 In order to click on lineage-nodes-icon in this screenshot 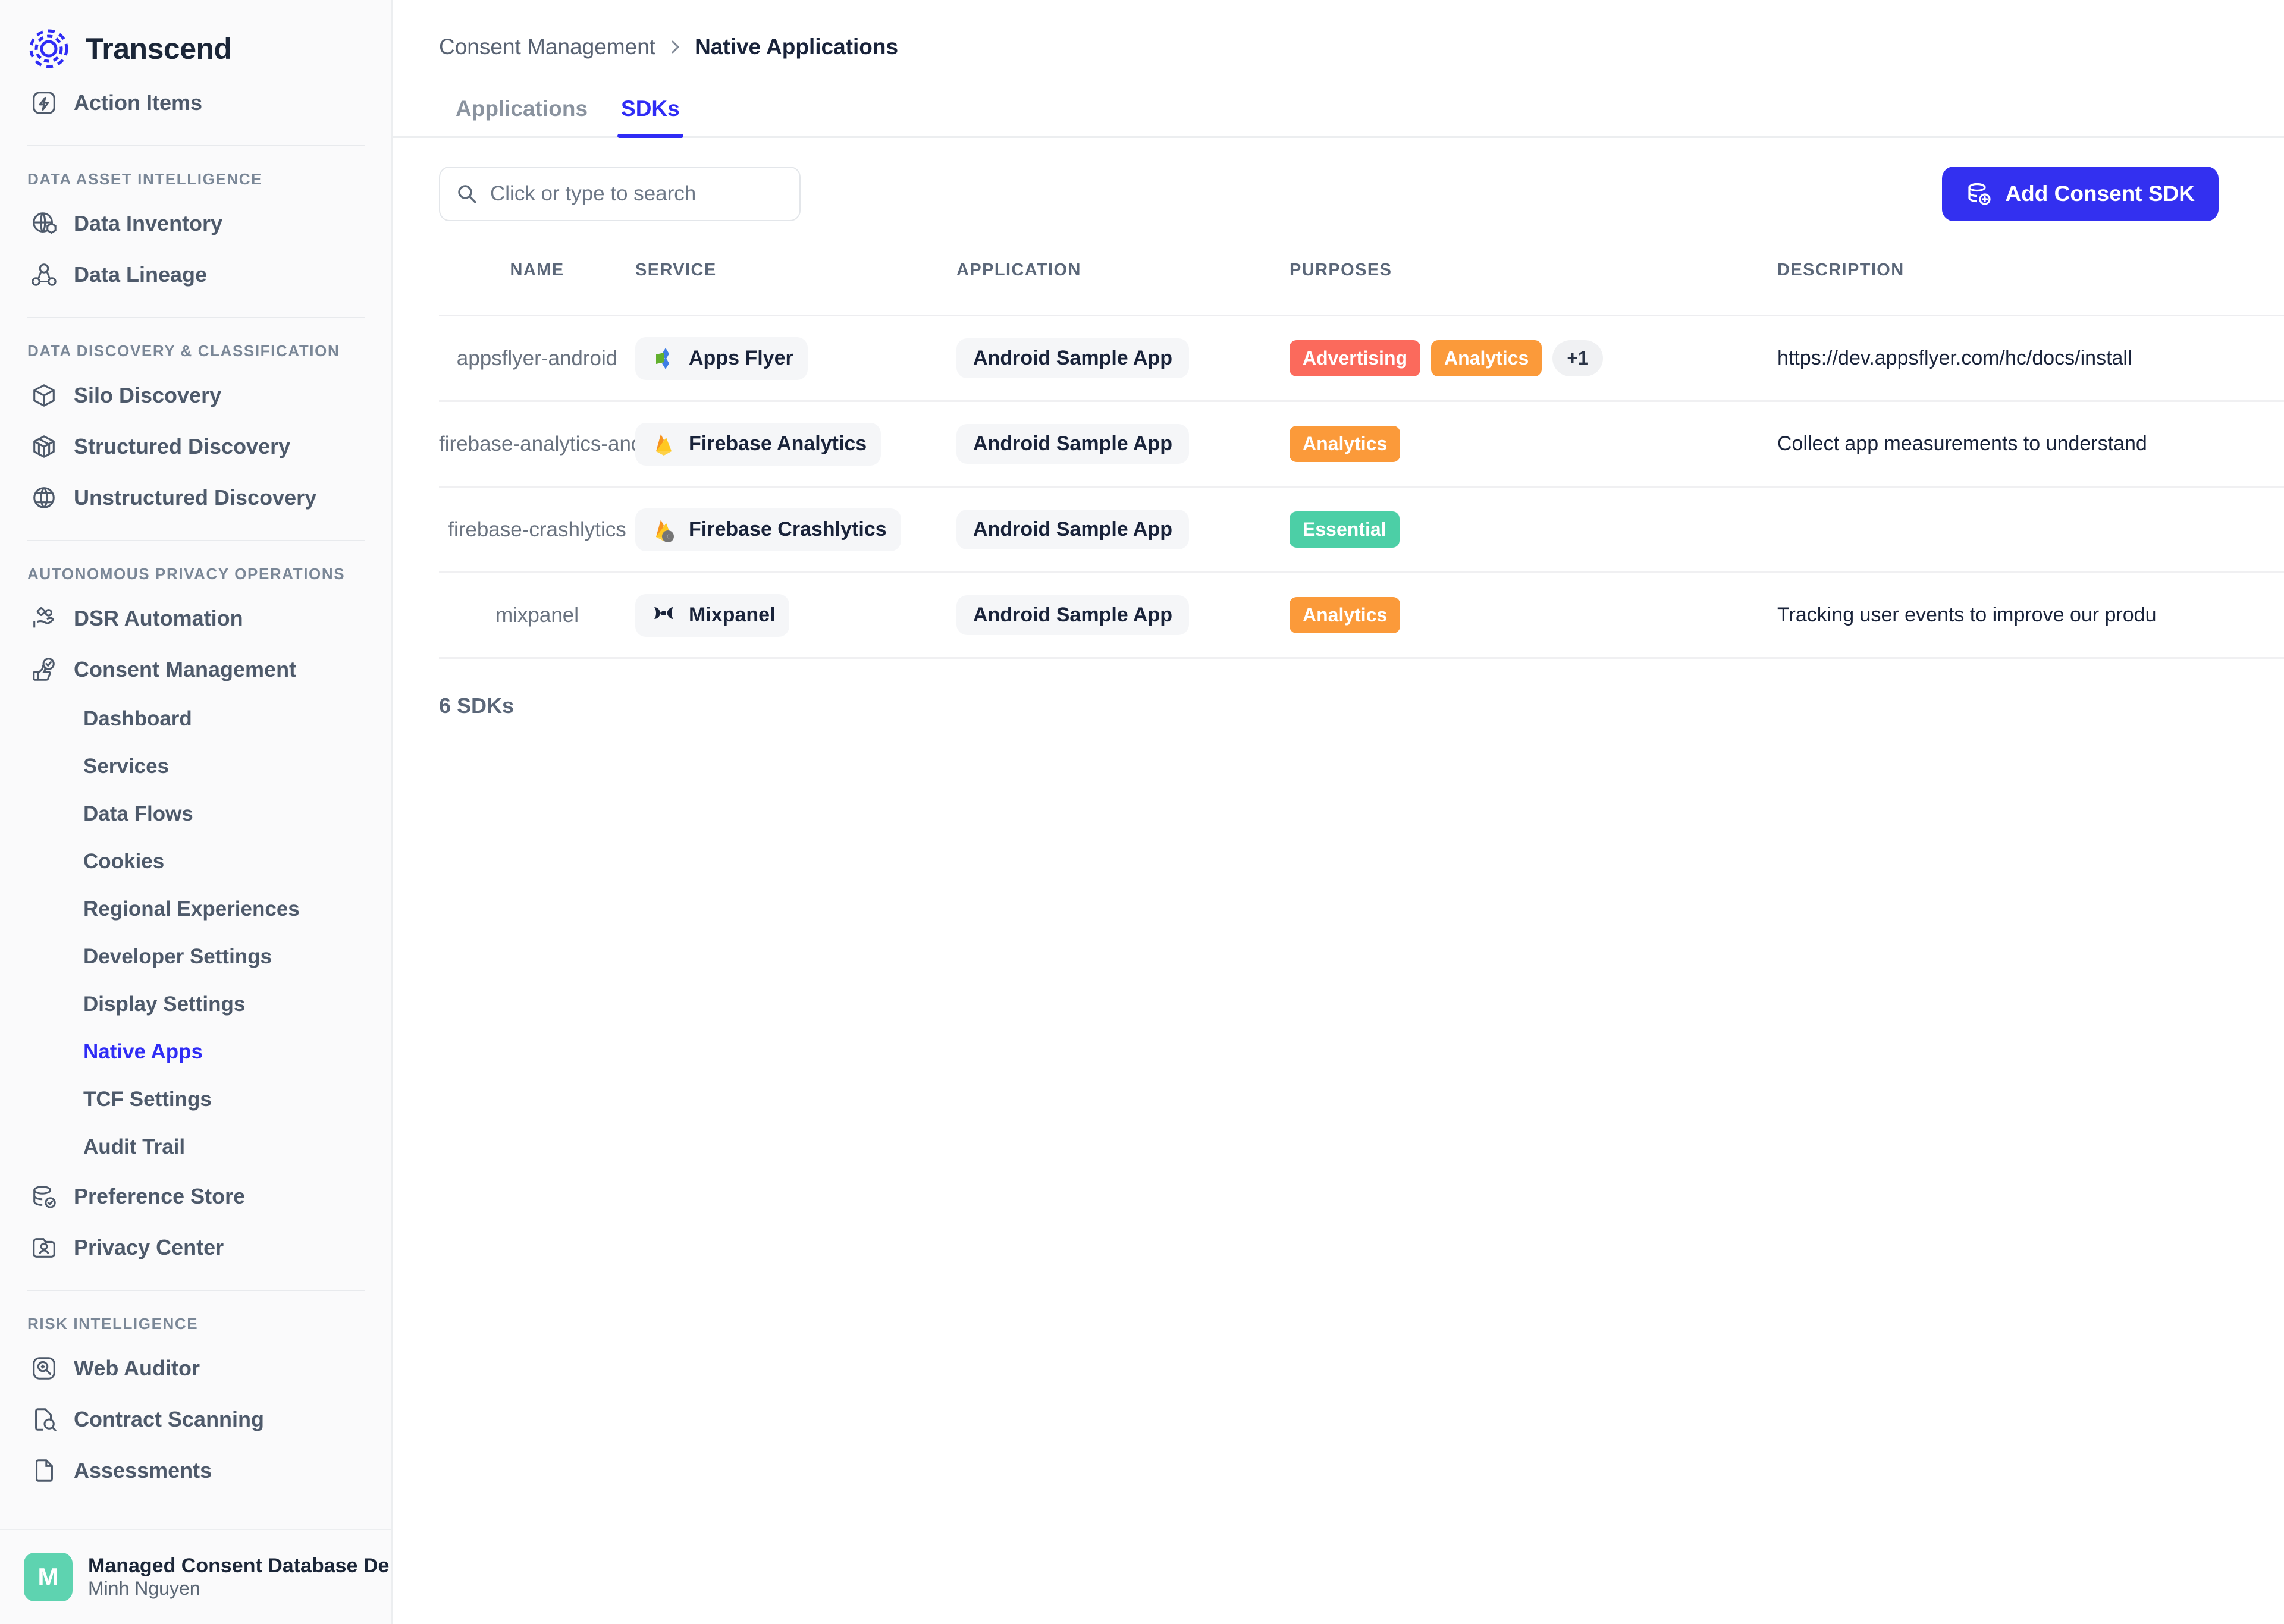, I will do `click(44, 274)`.